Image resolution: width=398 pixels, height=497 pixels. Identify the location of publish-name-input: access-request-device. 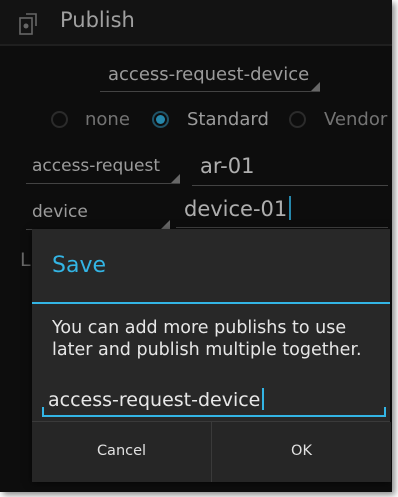
(214, 400).